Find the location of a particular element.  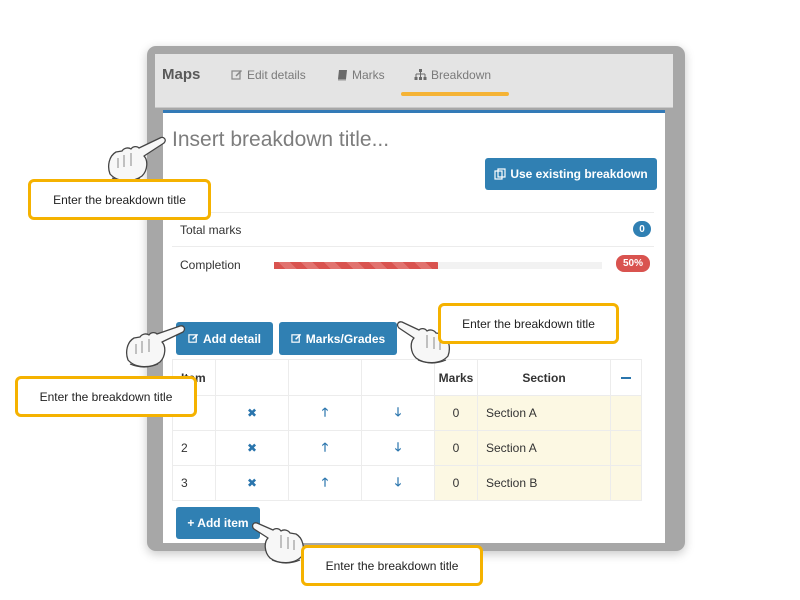

tab-breakdown: Breakdown is located at coordinates (452, 75).